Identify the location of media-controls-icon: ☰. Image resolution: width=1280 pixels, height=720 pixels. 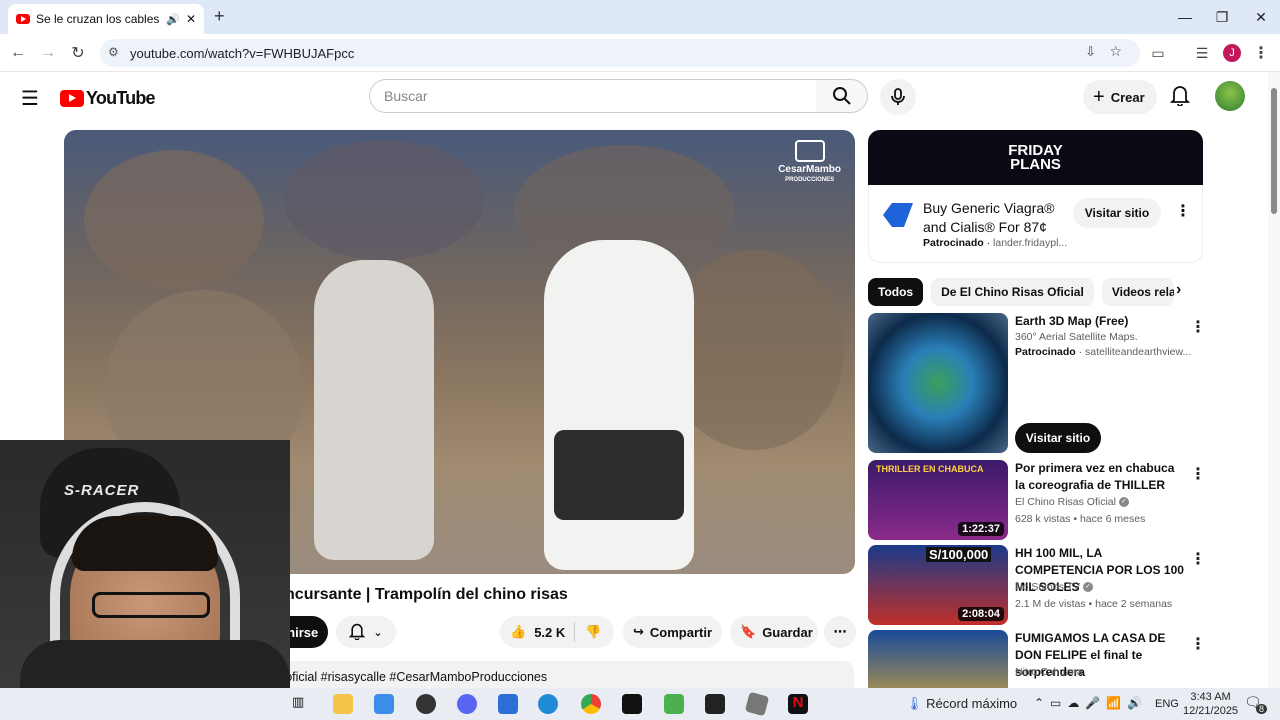
(1202, 53).